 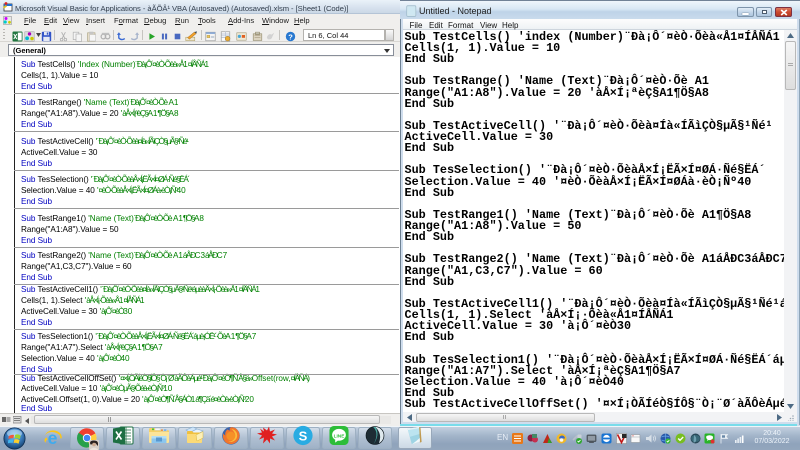 I want to click on svg-text: S, so click(x=303, y=436).